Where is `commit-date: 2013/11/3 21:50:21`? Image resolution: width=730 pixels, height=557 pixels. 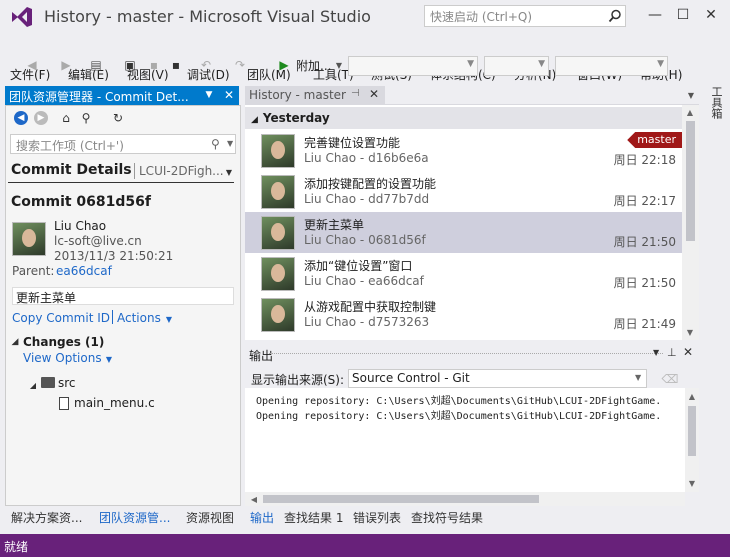 commit-date: 2013/11/3 21:50:21 is located at coordinates (114, 256).